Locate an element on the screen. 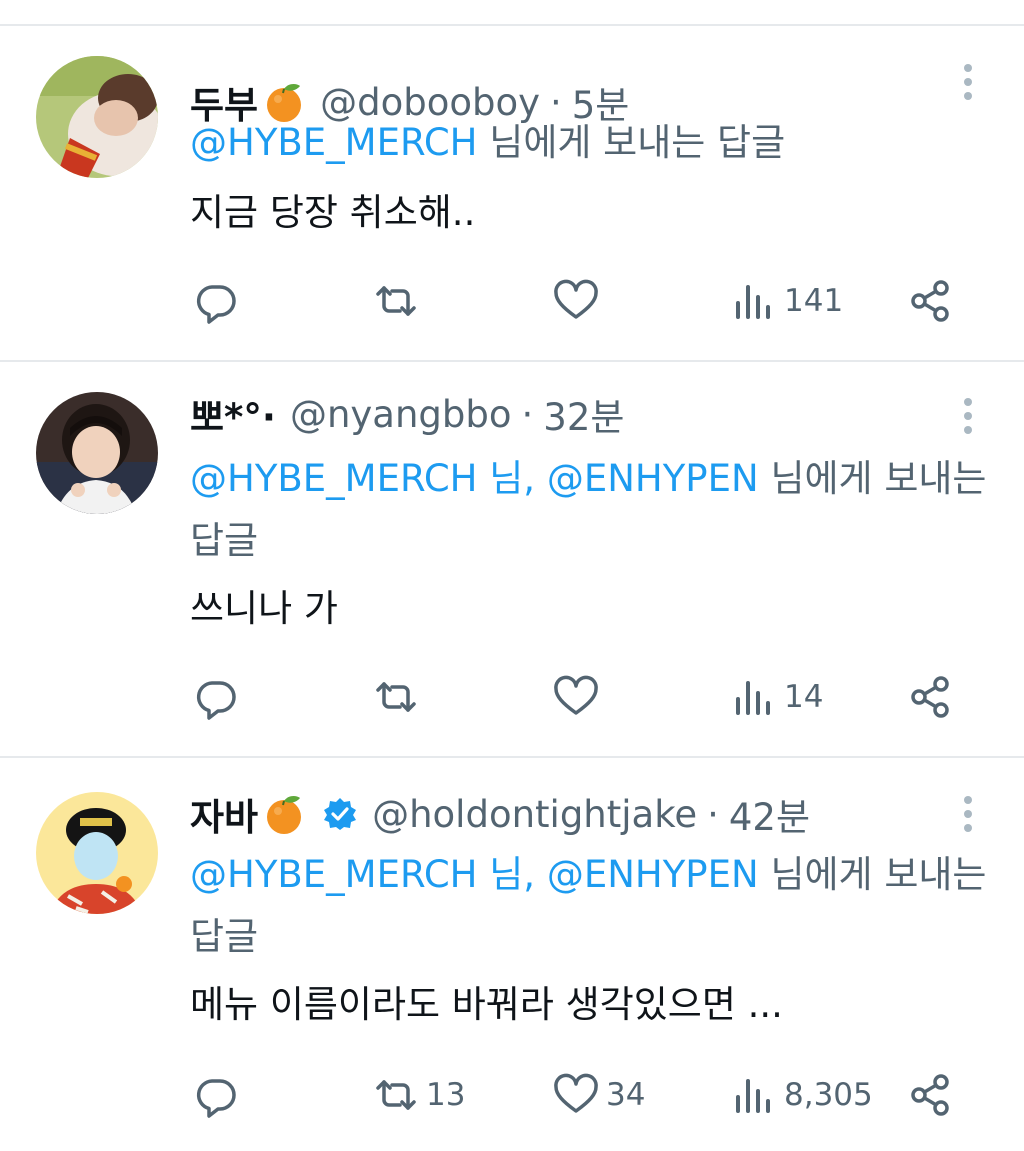 This screenshot has width=1024, height=1151. retweet-button: 13 is located at coordinates (418, 1095).